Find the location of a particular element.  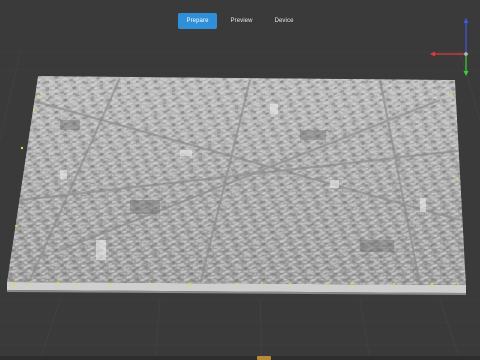

mode-tabs: Prepare Preview Device is located at coordinates (240, 21).